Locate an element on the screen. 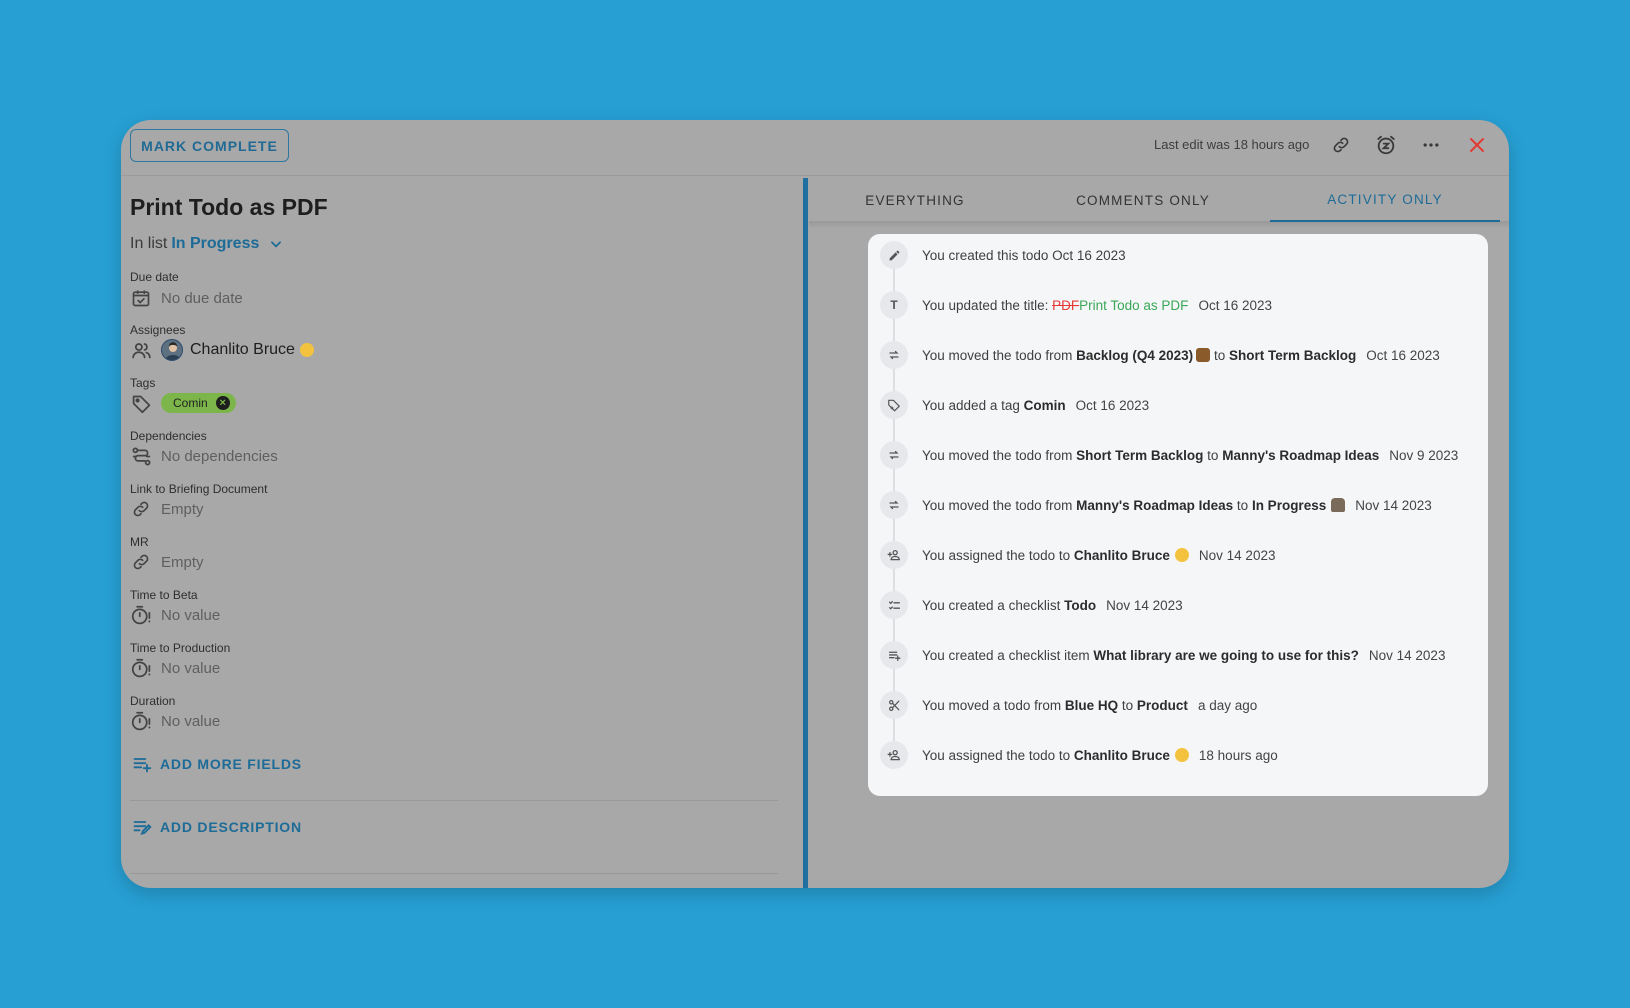 The image size is (1630, 1008). tags-label: Tags is located at coordinates (143, 383).